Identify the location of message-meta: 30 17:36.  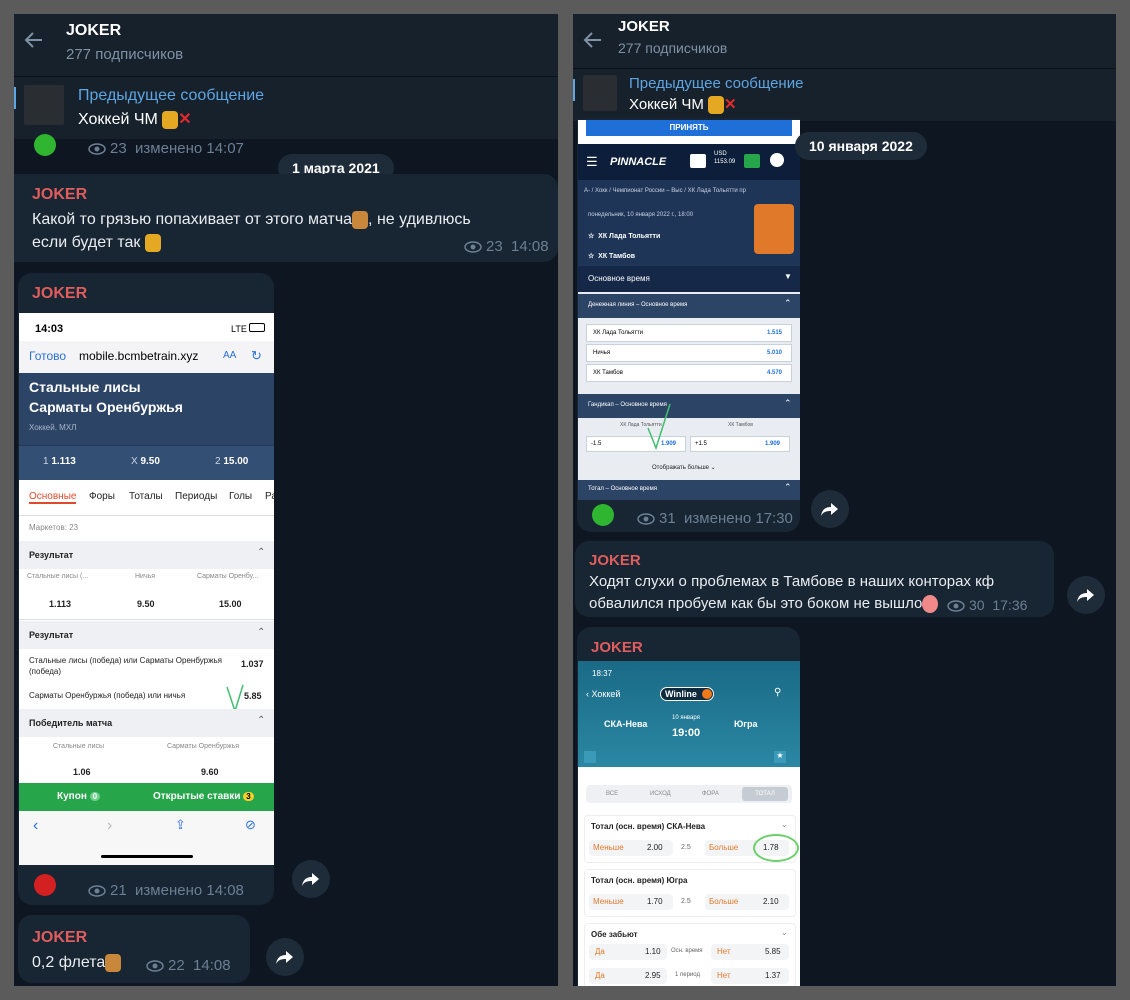
(987, 605).